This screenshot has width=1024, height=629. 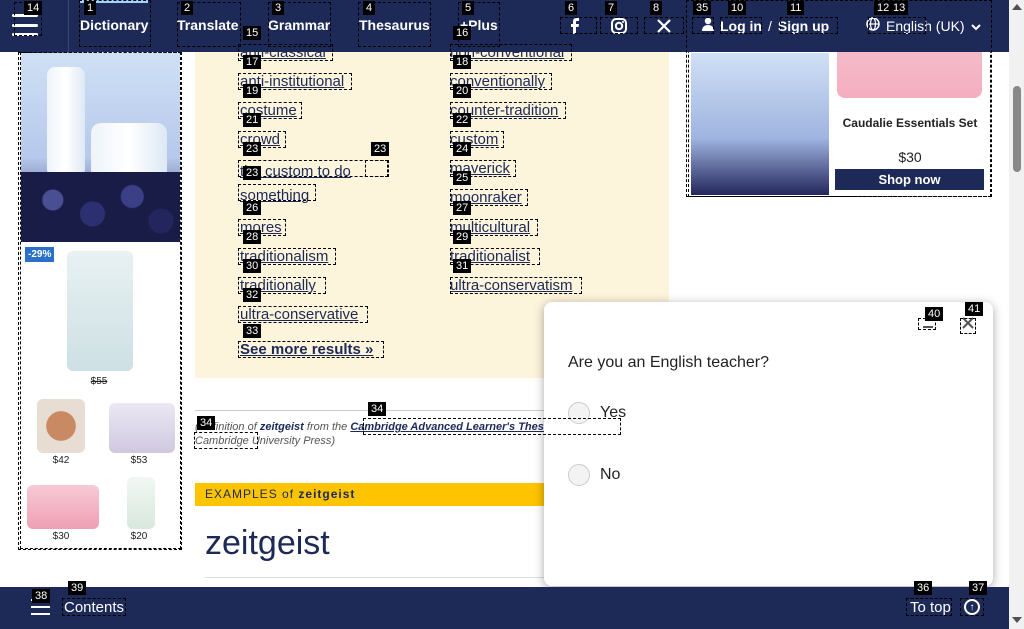 I want to click on login-link: Log in, so click(x=741, y=26).